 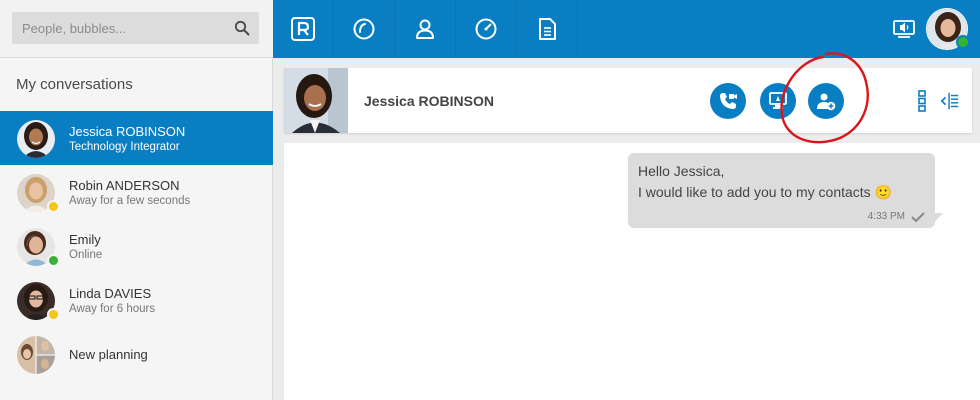 I want to click on message-line: I would like to add you to my contacts 🙂, so click(x=781, y=192).